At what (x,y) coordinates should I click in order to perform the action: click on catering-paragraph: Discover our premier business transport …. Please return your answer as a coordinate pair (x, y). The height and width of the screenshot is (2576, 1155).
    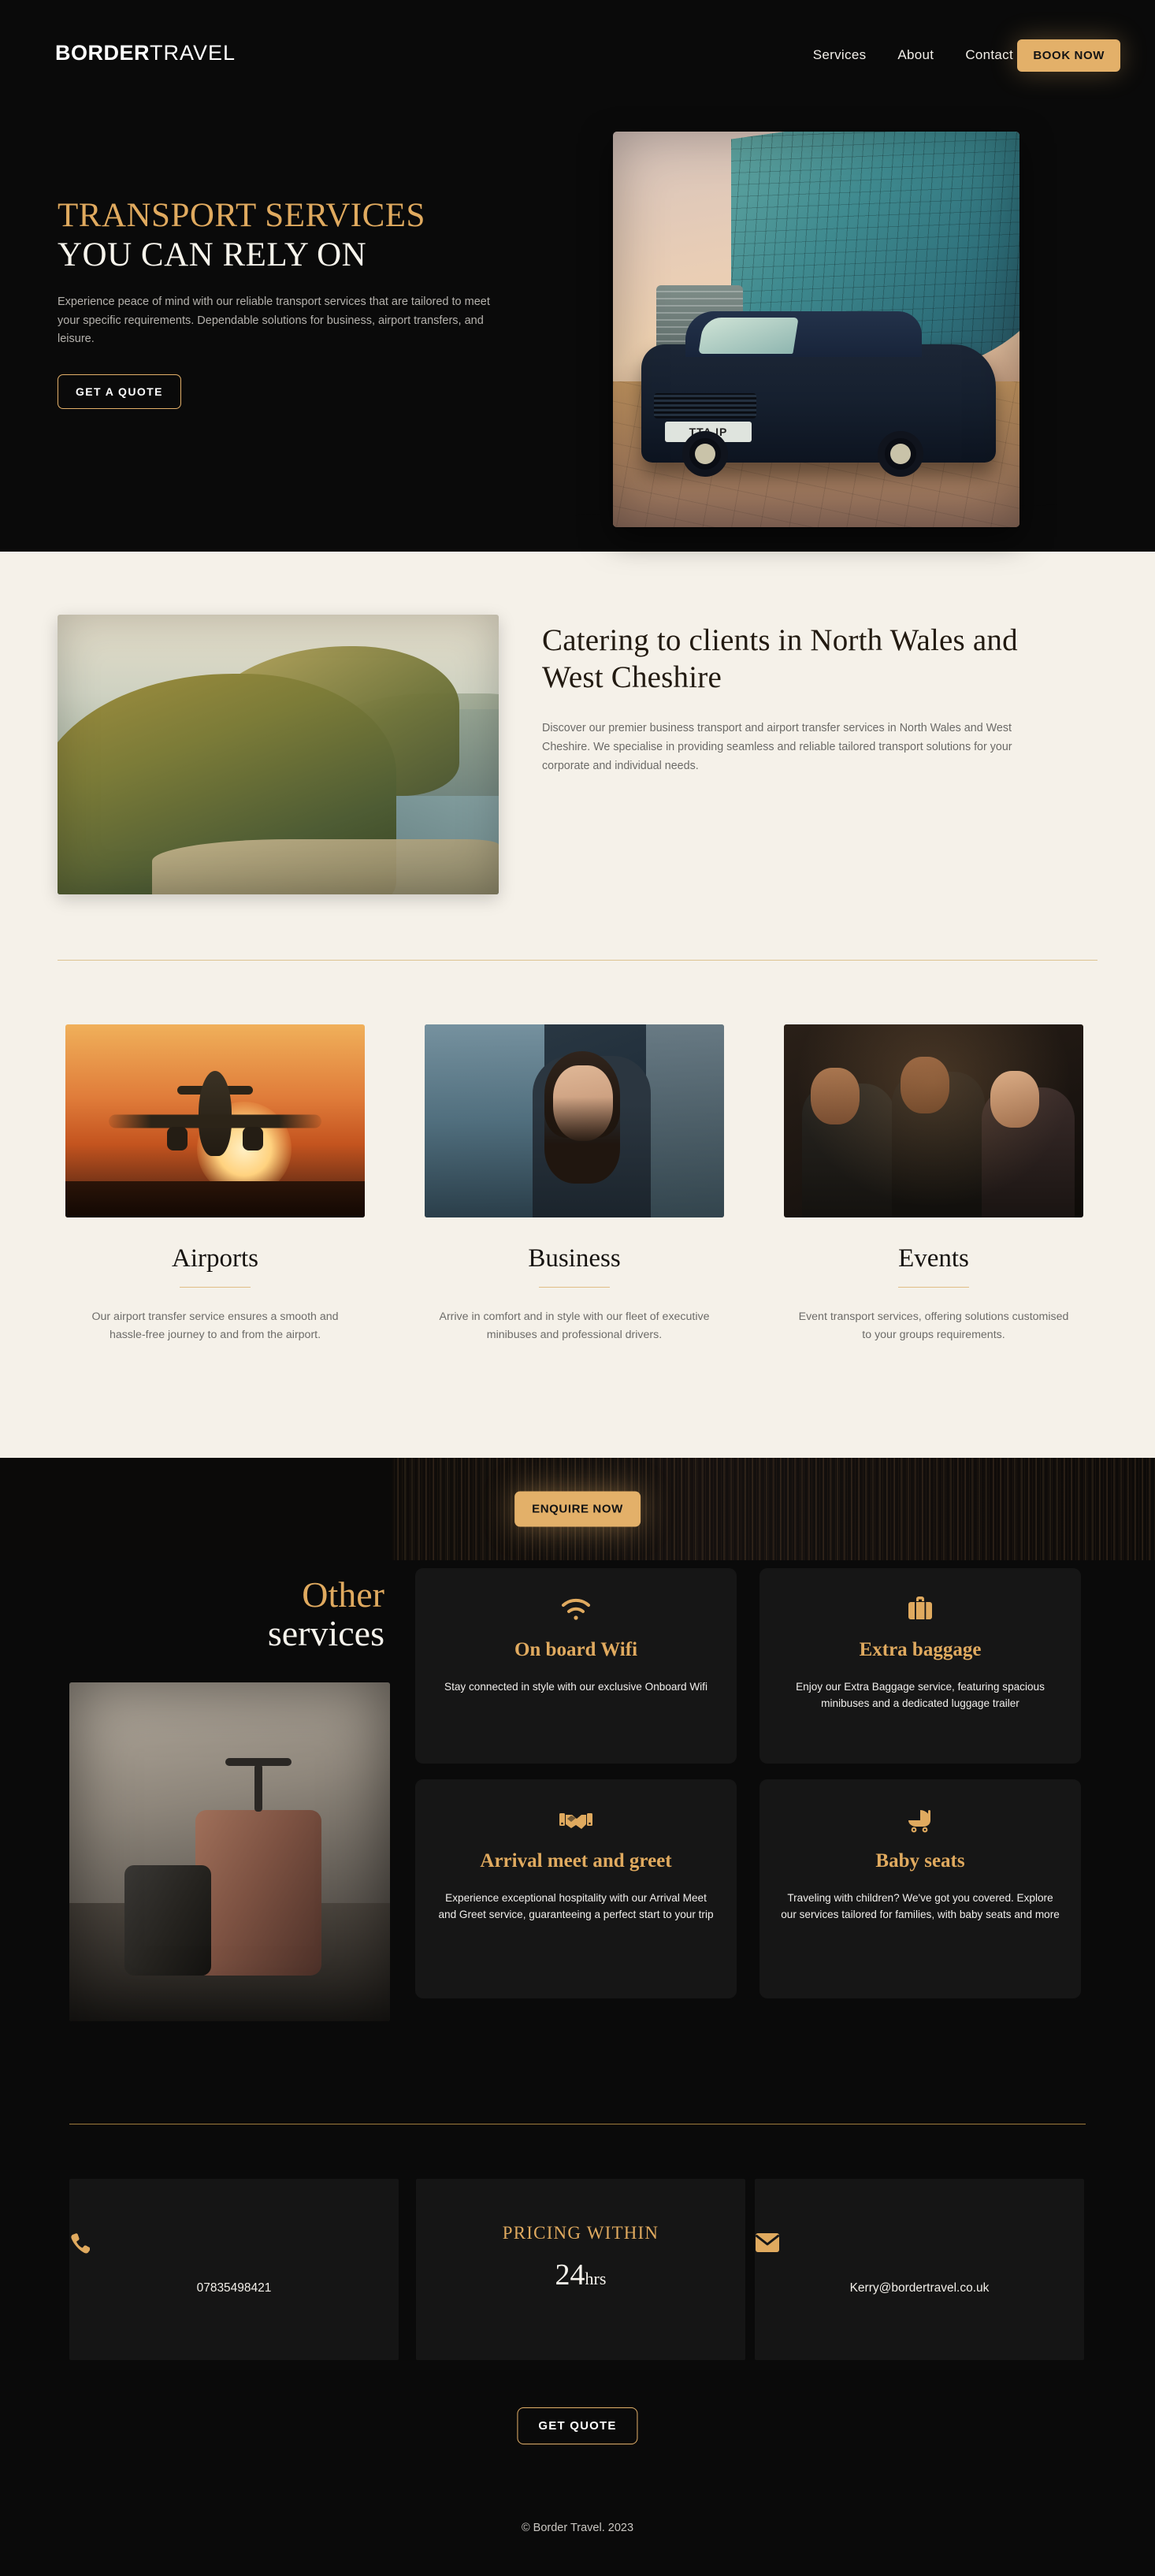
    Looking at the image, I should click on (777, 746).